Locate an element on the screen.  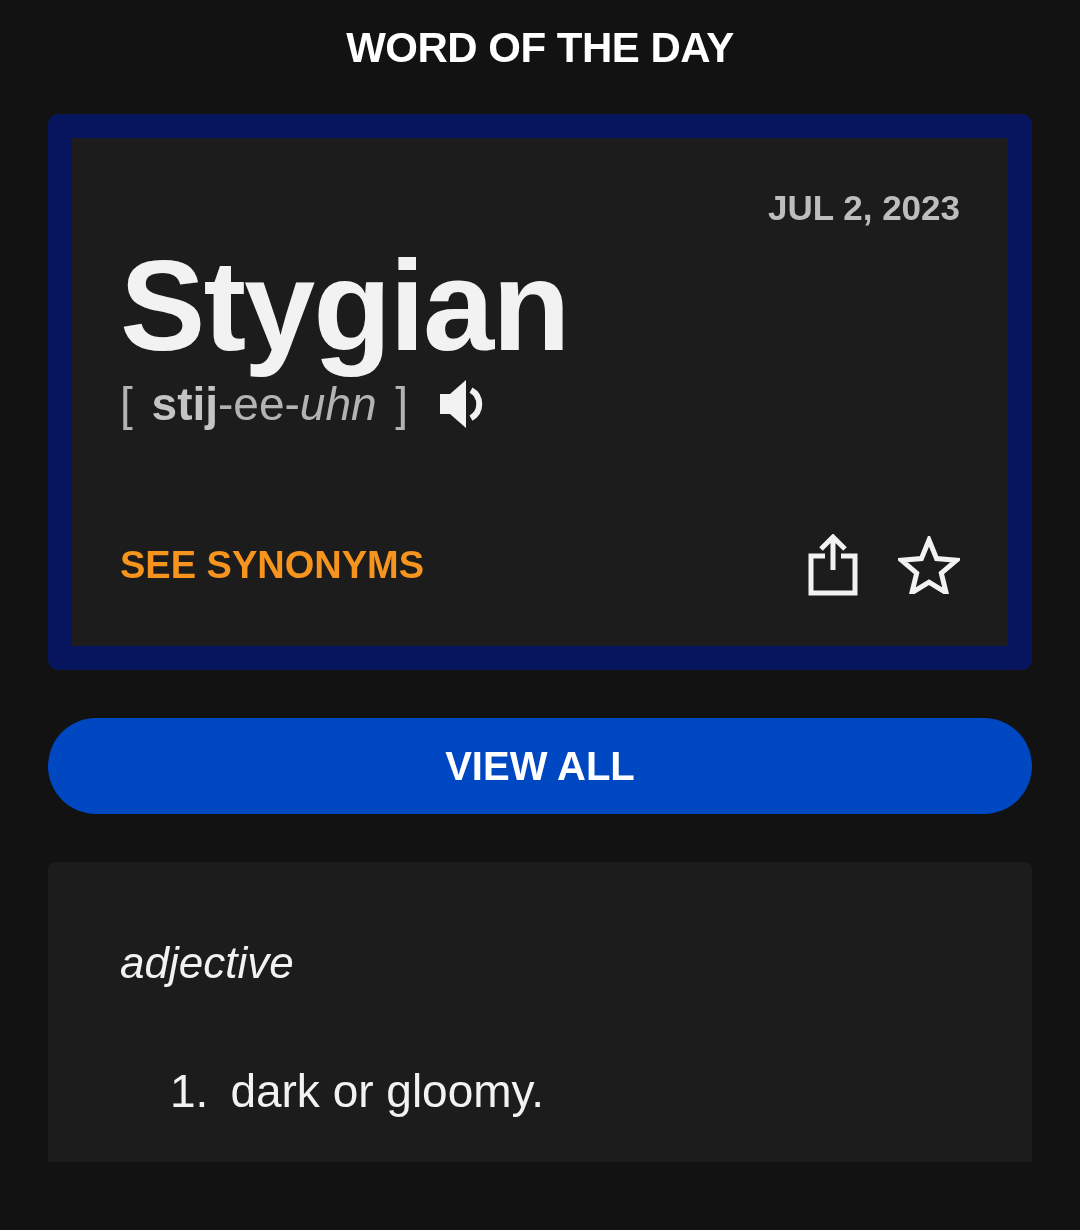
definition-text: dark or gloomy. is located at coordinates (387, 1091).